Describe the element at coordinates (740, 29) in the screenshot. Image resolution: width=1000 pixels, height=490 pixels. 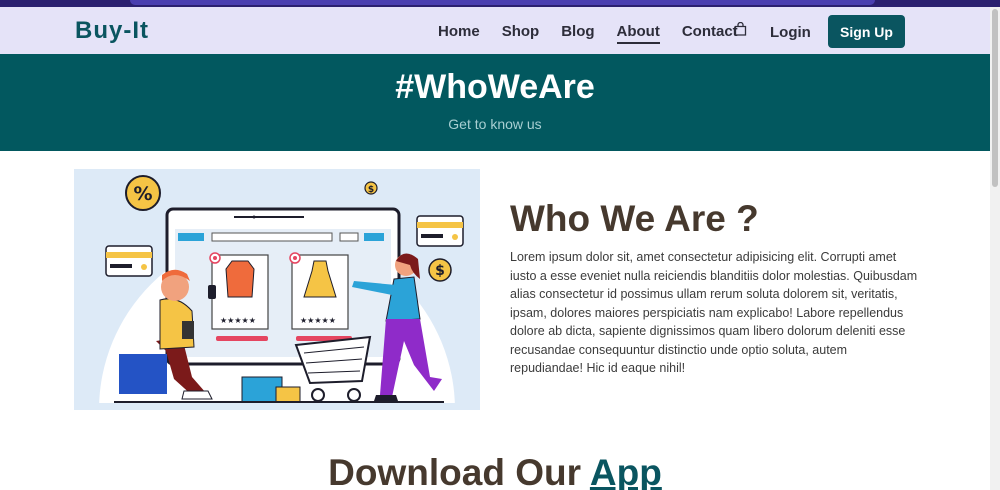
I see `shopping-bag-icon` at that location.